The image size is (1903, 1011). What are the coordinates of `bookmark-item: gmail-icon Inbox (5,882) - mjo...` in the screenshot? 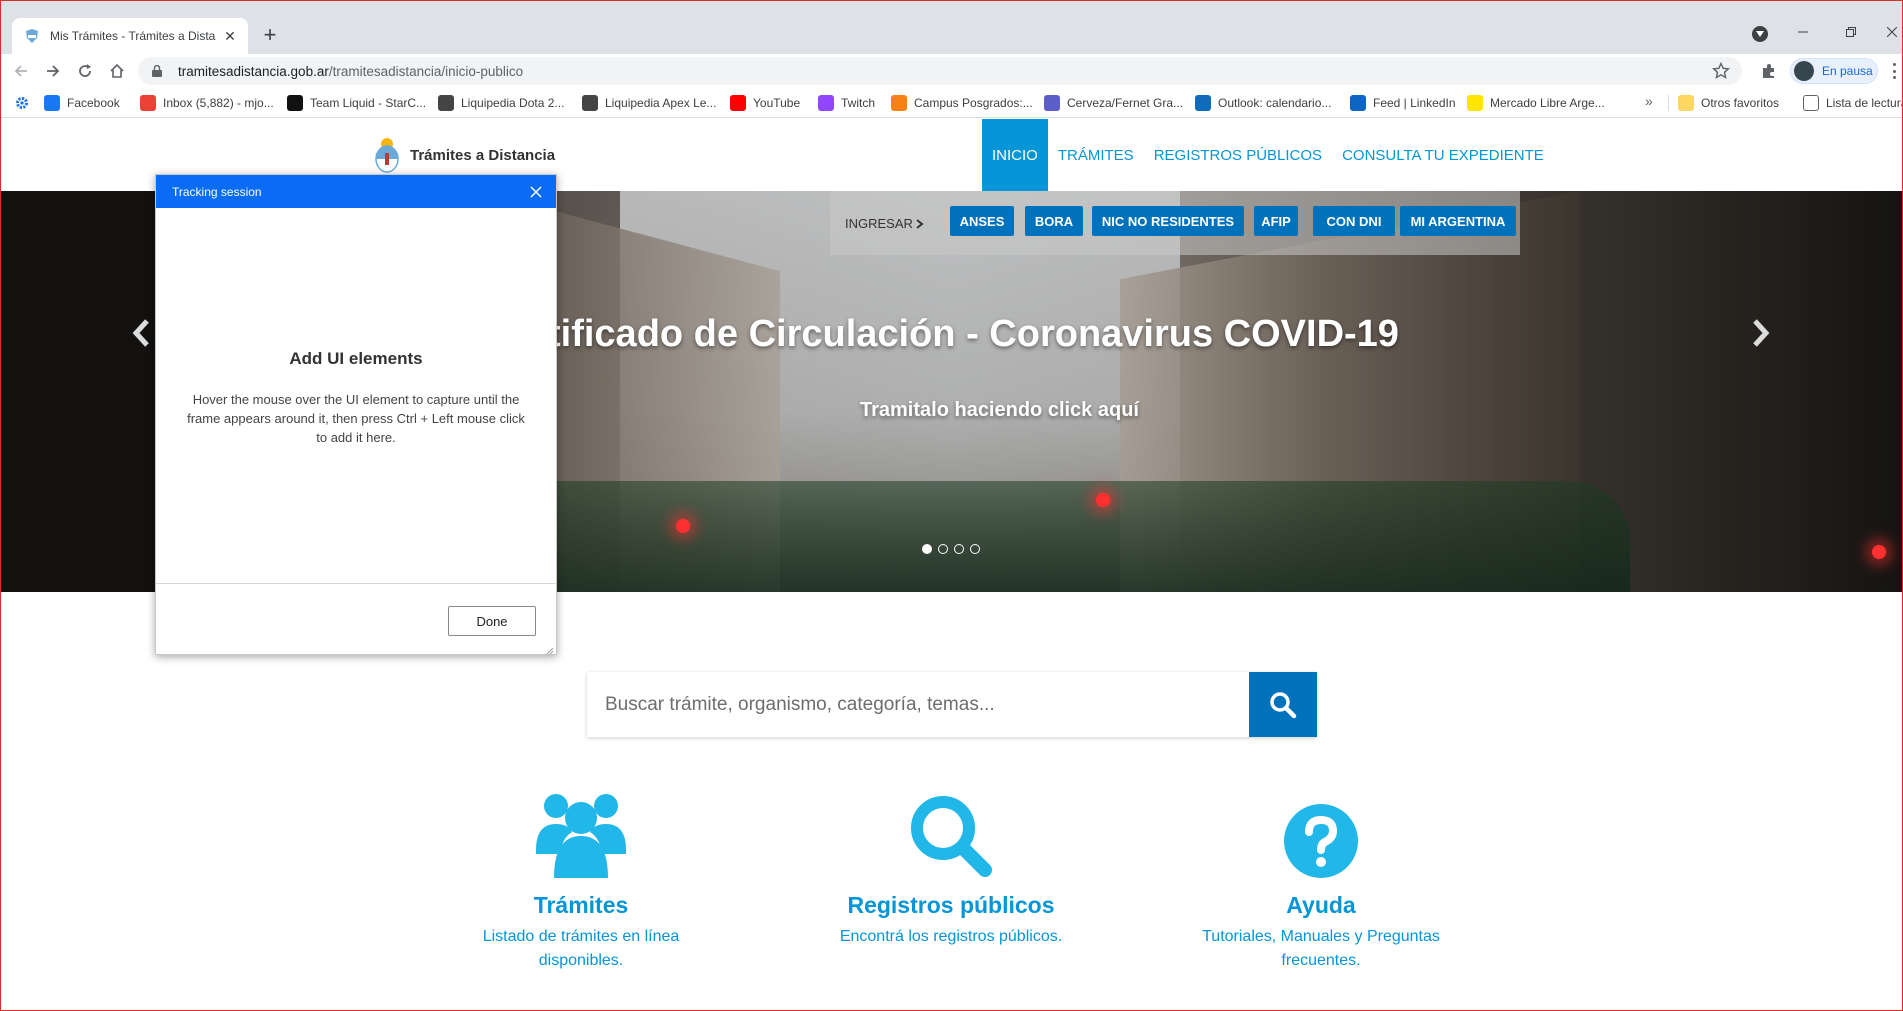 It's located at (207, 103).